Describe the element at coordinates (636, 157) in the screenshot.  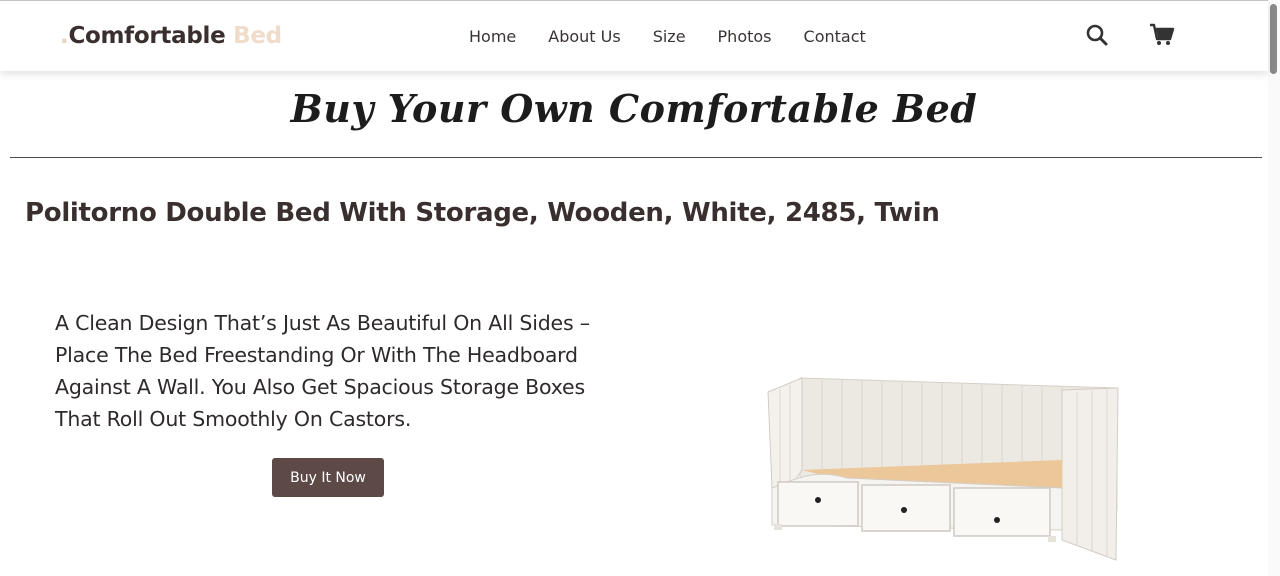
I see `section-divider` at that location.